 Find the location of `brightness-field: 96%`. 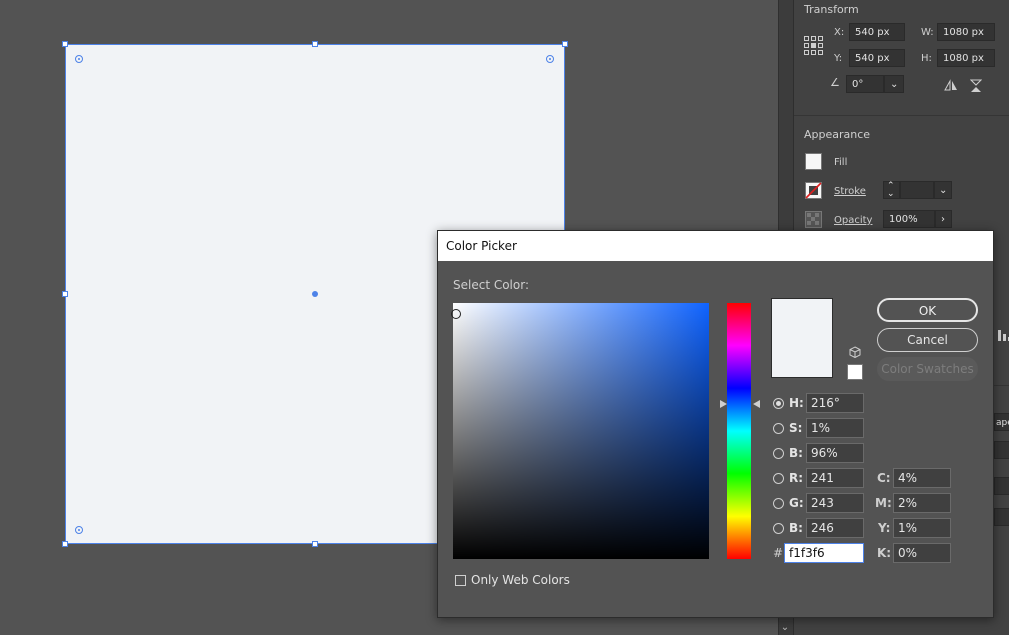

brightness-field: 96% is located at coordinates (835, 453).